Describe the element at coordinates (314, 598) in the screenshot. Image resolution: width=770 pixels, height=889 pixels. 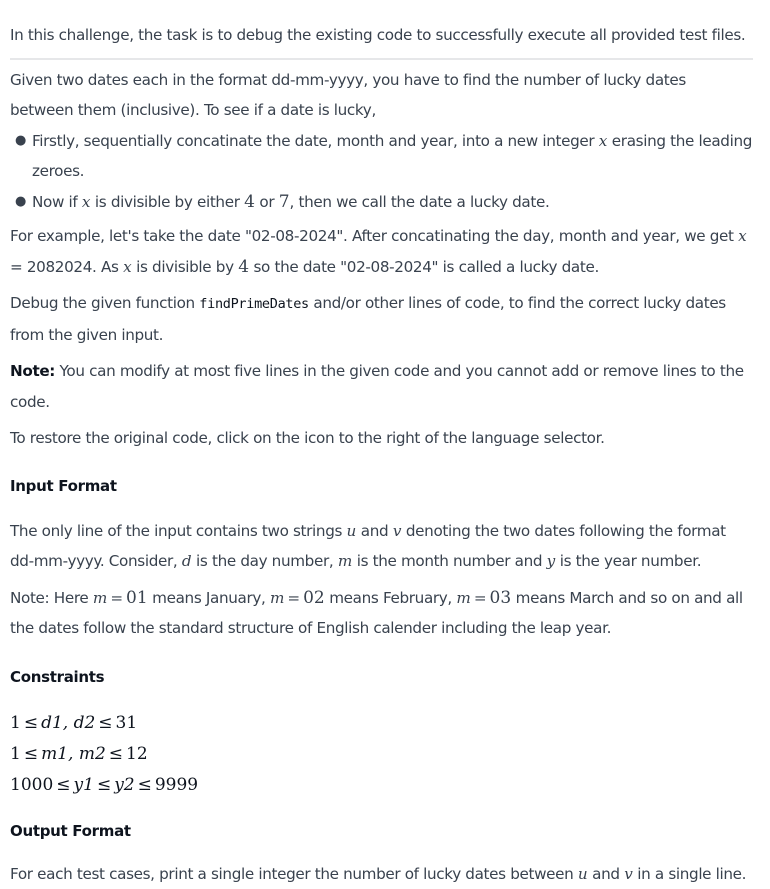
I see `math-number: 02` at that location.